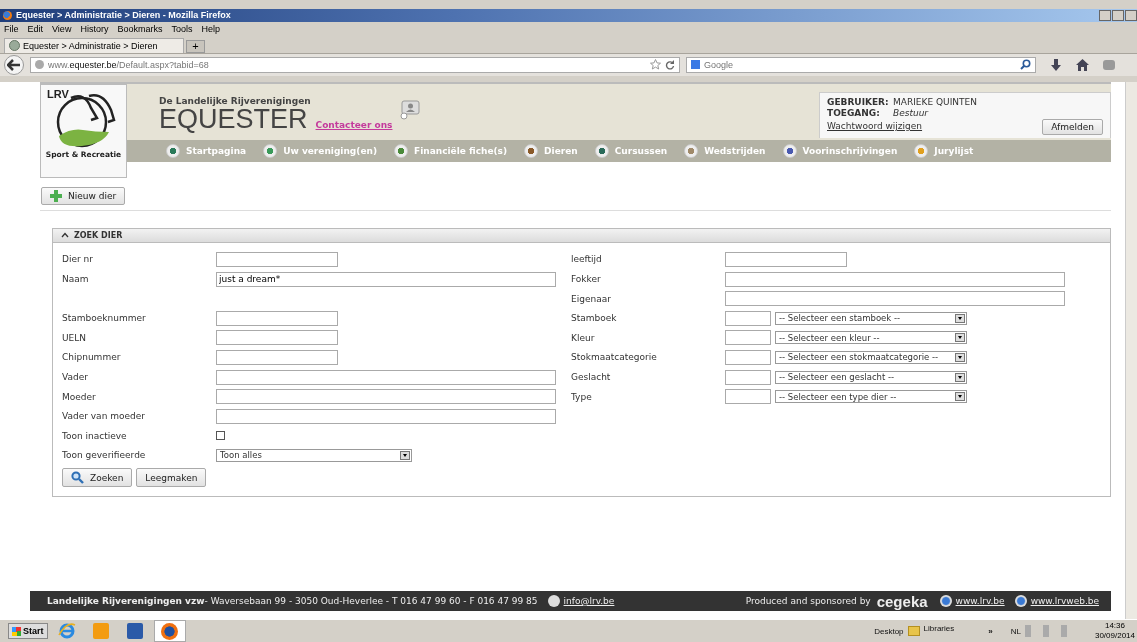 The width and height of the screenshot is (1137, 642). Describe the element at coordinates (1114, 636) in the screenshot. I see `clock-date: 30/09/2014` at that location.